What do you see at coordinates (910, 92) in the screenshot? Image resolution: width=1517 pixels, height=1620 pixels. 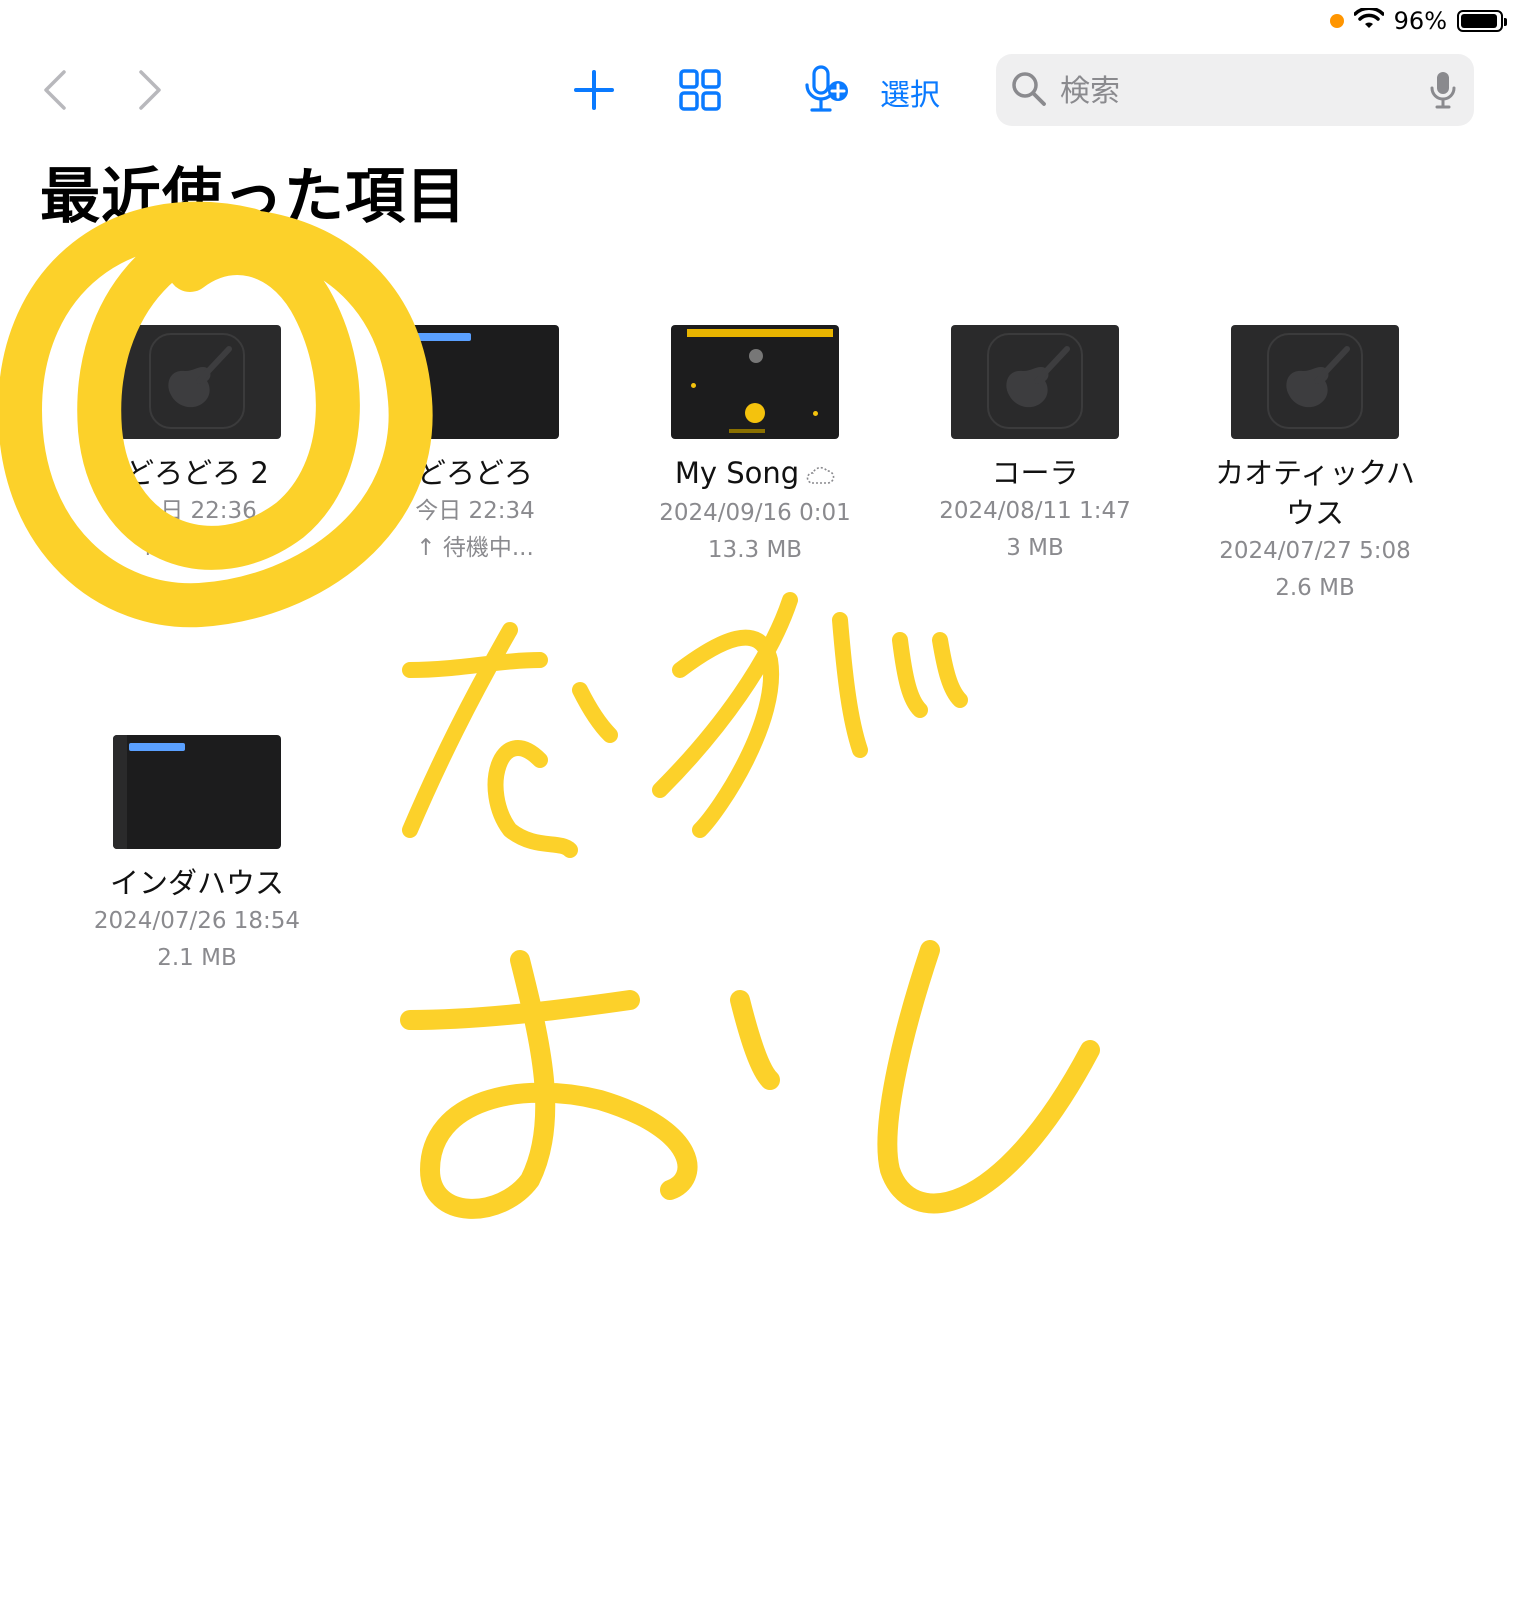 I see `select-button: 選択` at bounding box center [910, 92].